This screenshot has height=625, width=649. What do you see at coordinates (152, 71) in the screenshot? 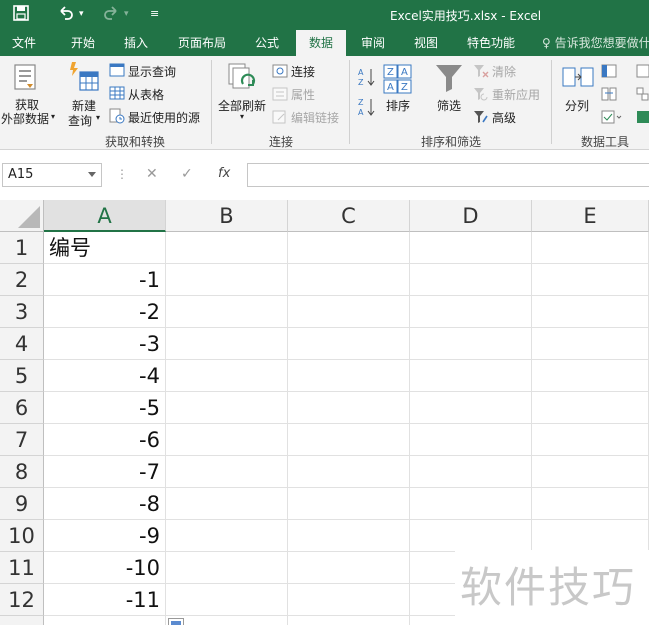
I see `show-queries-button: 显示查询` at bounding box center [152, 71].